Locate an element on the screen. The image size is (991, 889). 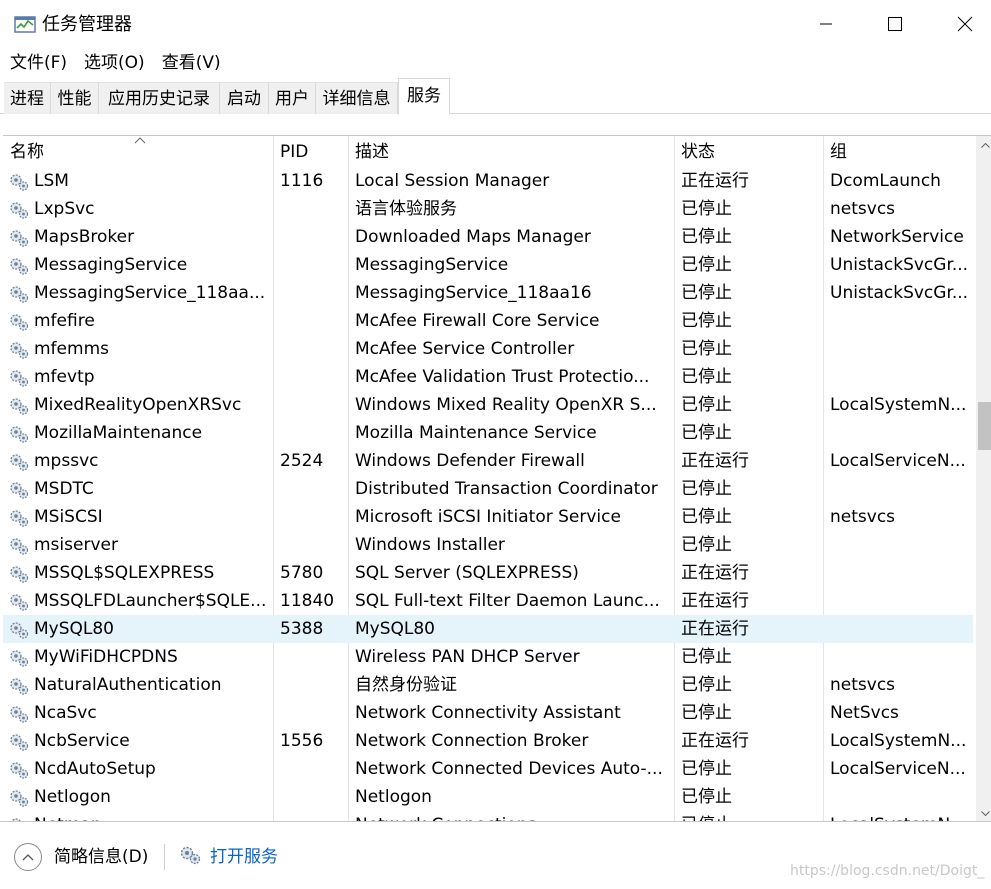
table-row: Netlogon Netlogon 已停止 is located at coordinates (488, 797).